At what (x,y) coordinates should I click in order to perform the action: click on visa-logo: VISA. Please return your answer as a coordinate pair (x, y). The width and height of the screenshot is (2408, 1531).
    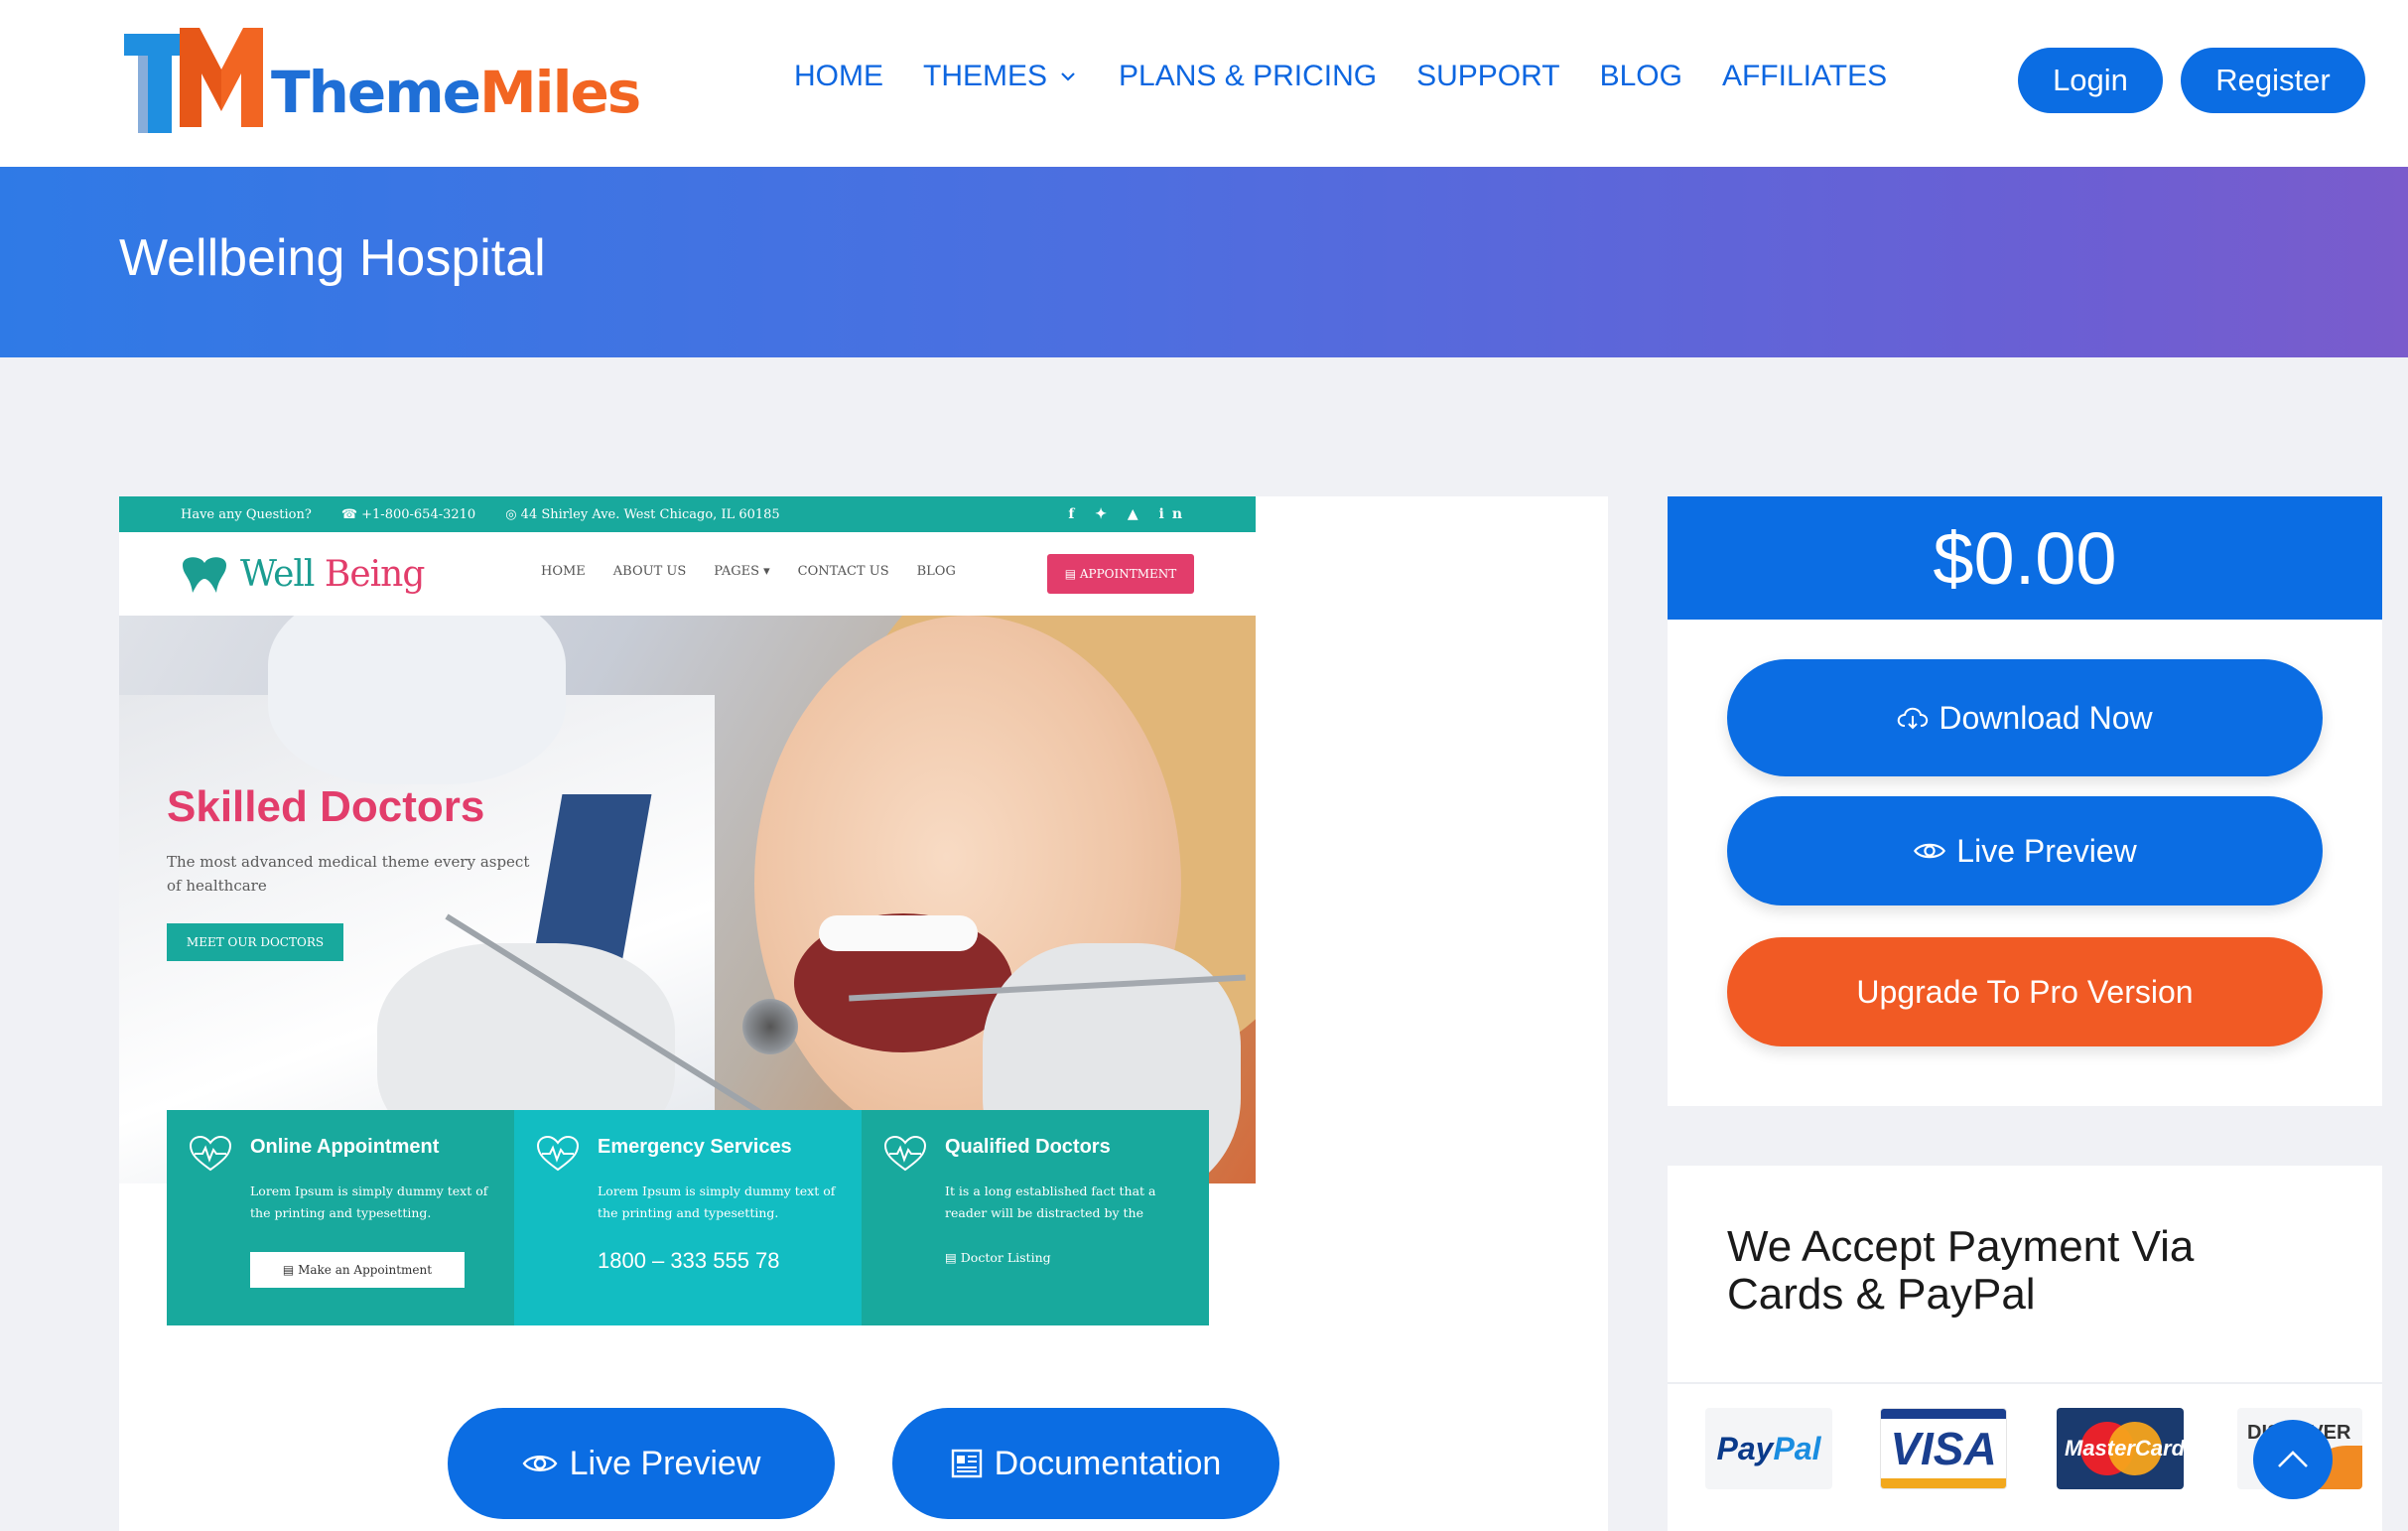
    Looking at the image, I should click on (1944, 1448).